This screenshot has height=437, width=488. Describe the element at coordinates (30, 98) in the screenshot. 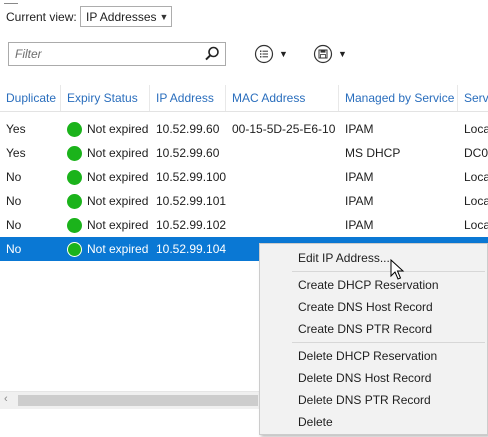

I see `column-header-duplicate: Duplicate` at that location.